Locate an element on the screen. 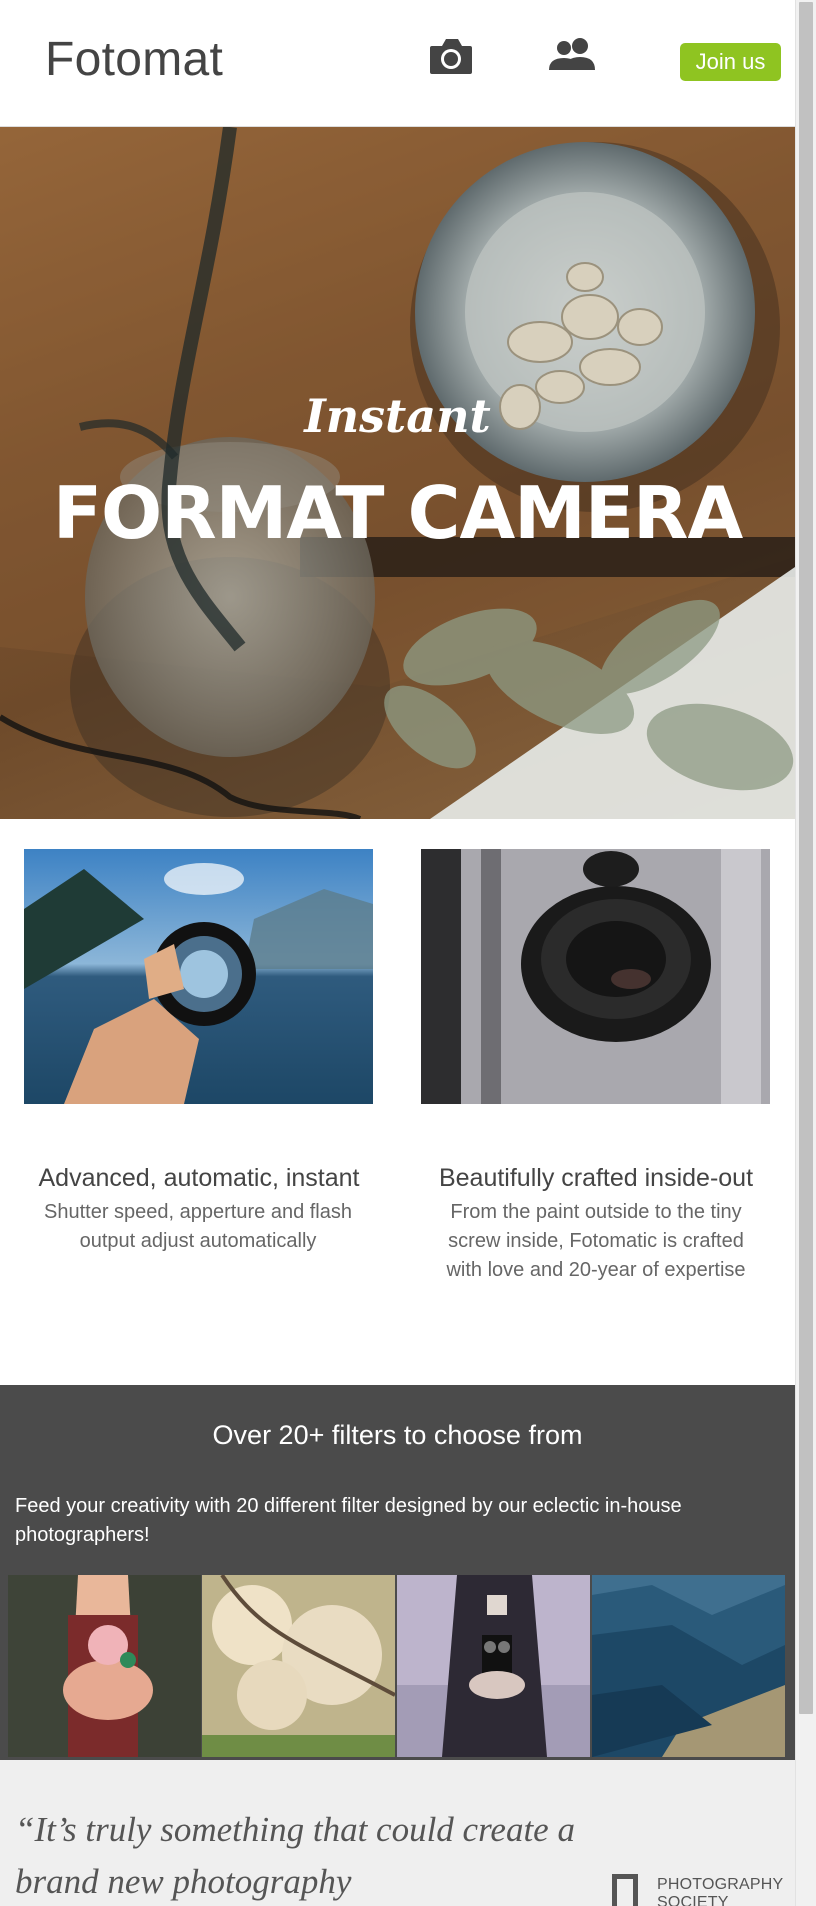 This screenshot has width=816, height=1906. hero-title: FORMAT CAMERA is located at coordinates (397, 513).